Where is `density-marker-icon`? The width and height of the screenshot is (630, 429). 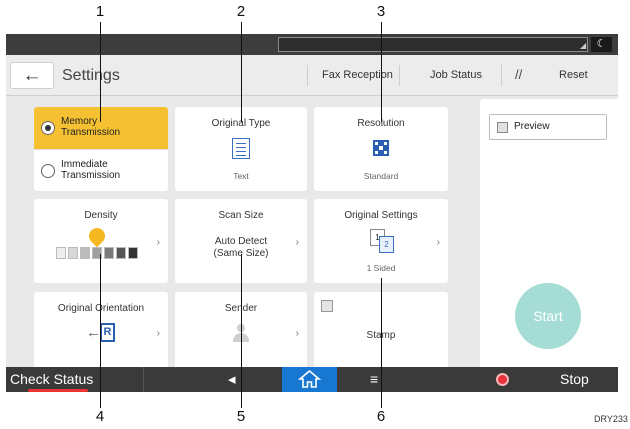
density-marker-icon is located at coordinates (97, 236).